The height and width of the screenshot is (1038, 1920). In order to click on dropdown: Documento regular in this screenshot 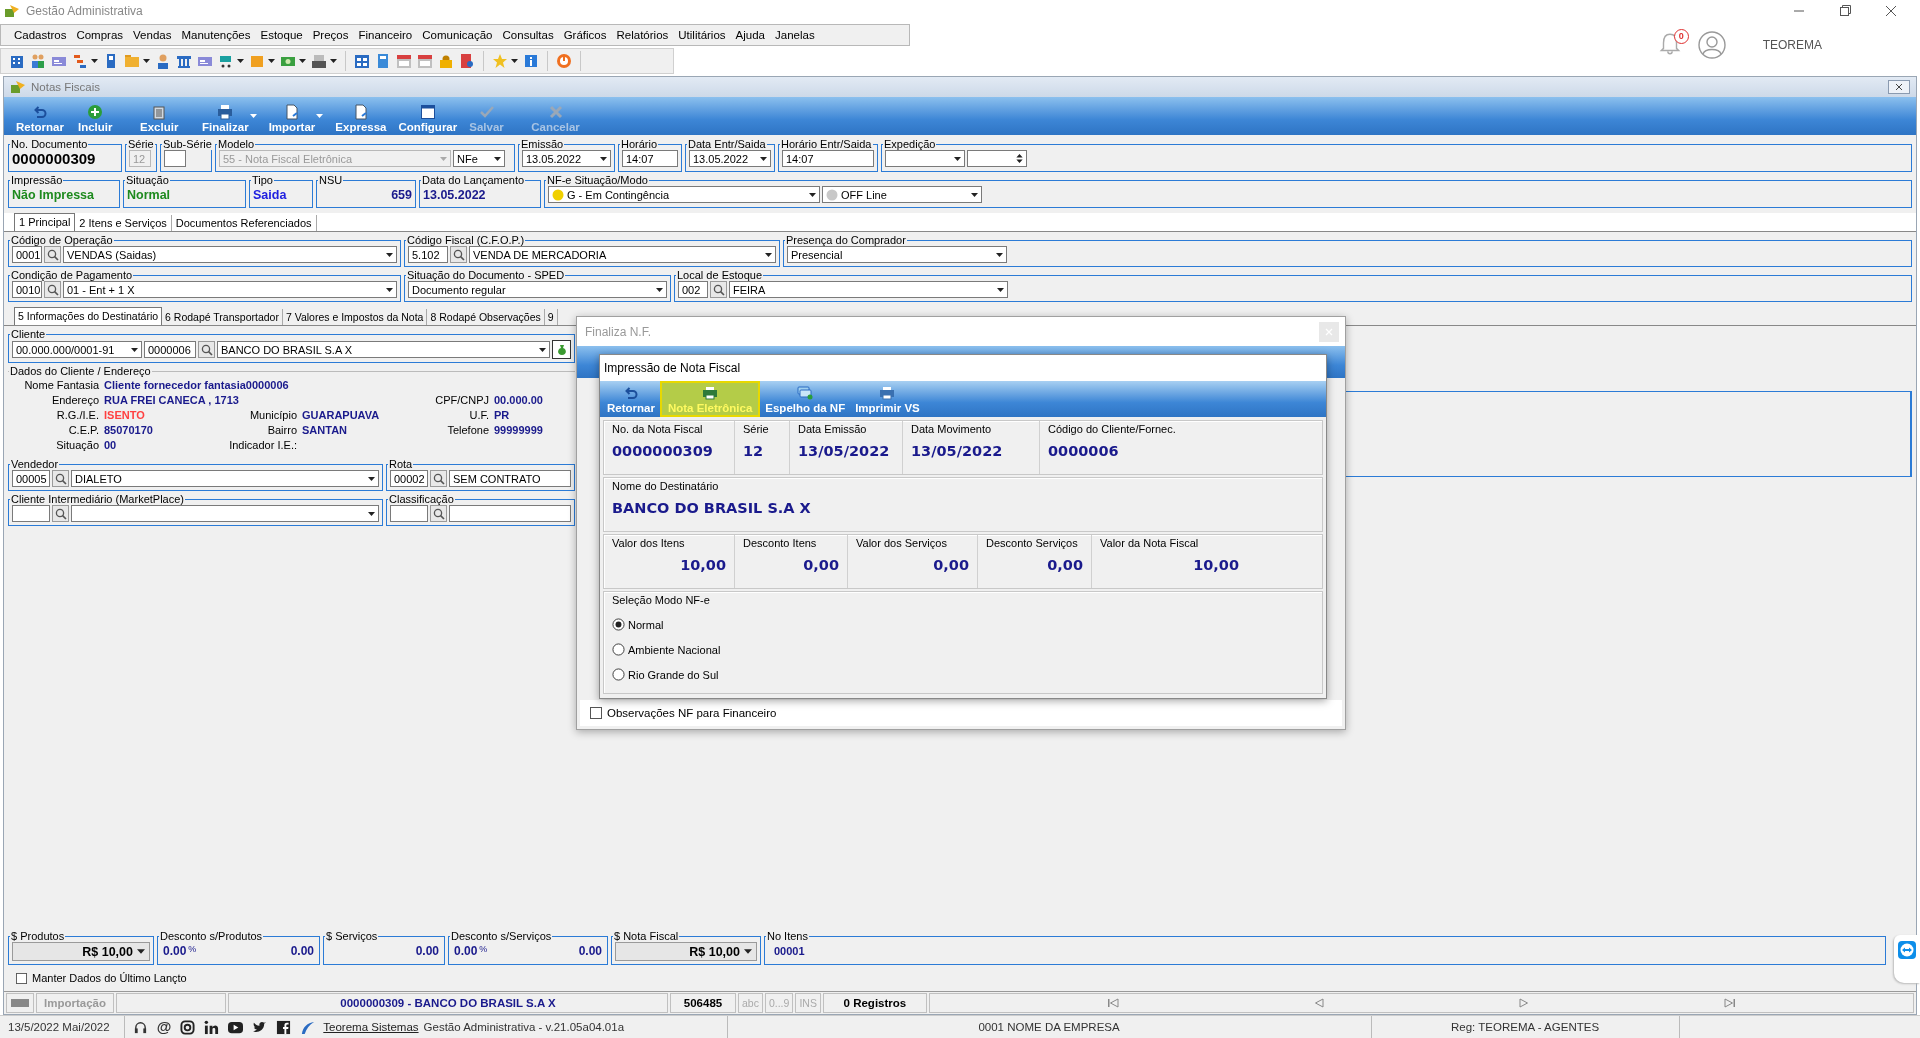, I will do `click(537, 289)`.